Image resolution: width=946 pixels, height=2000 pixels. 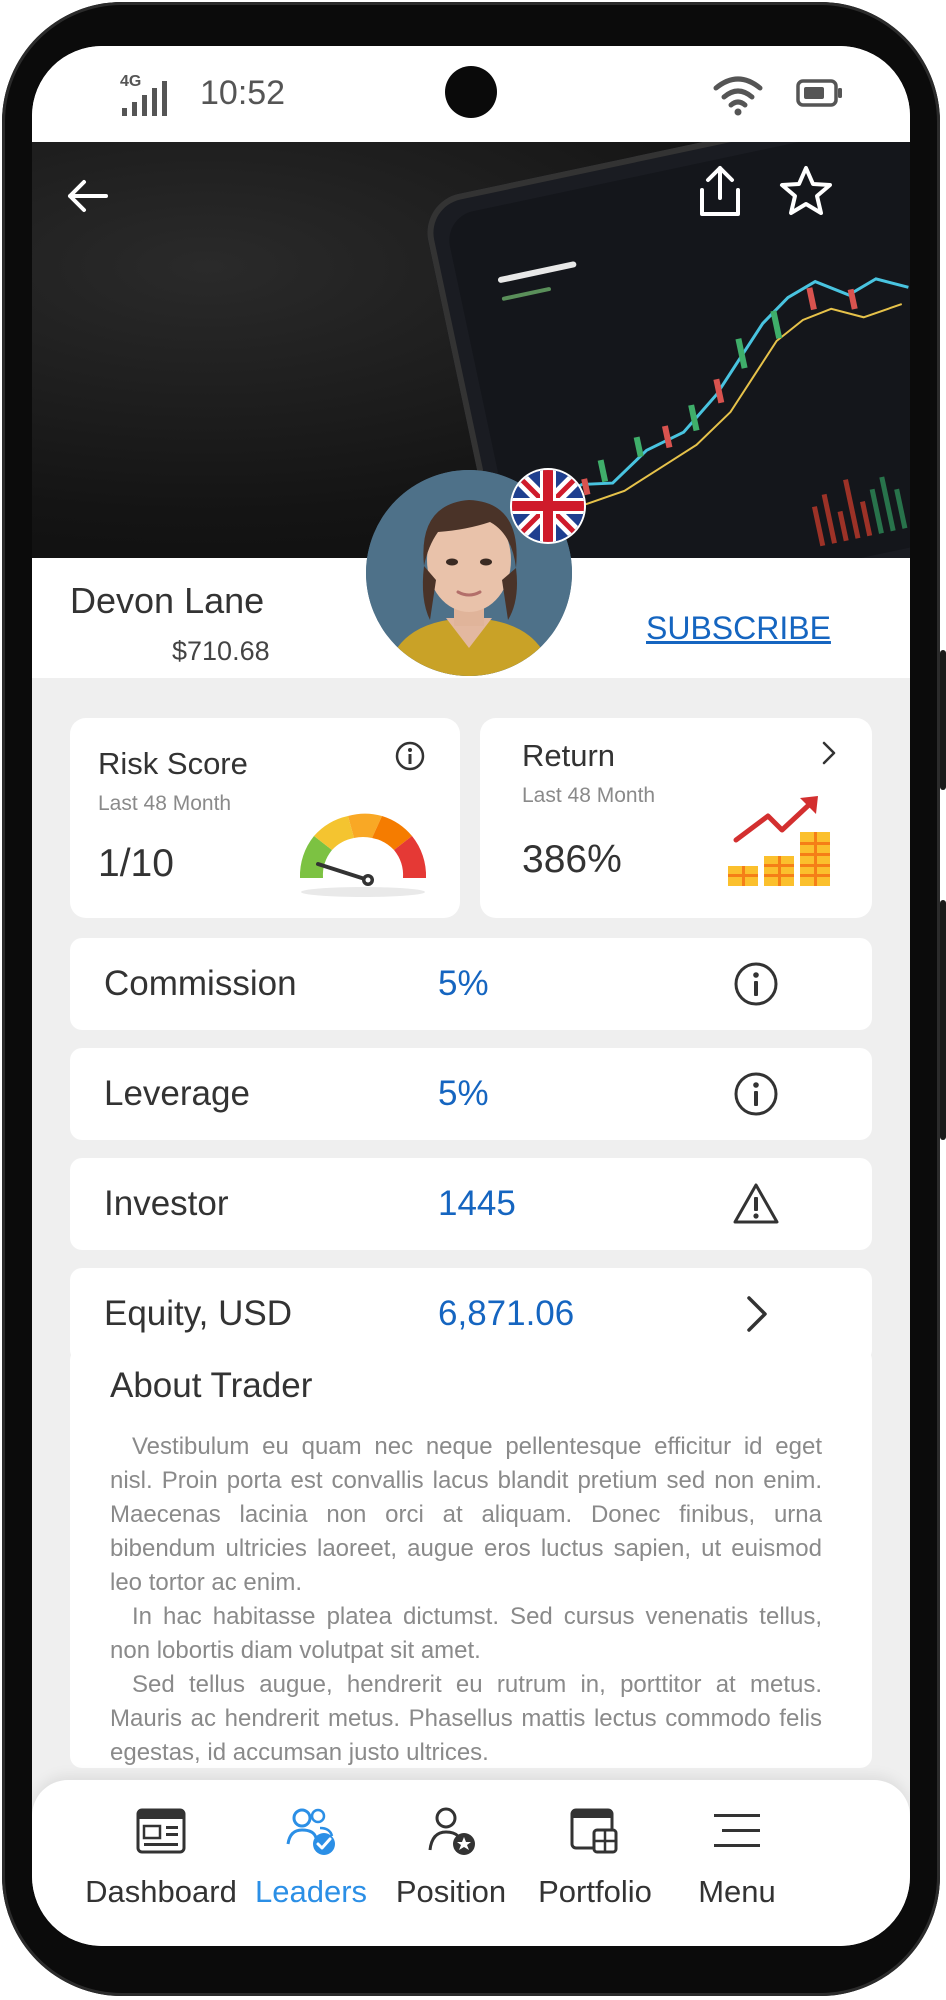 I want to click on stat-label: Leverage, so click(x=177, y=1093).